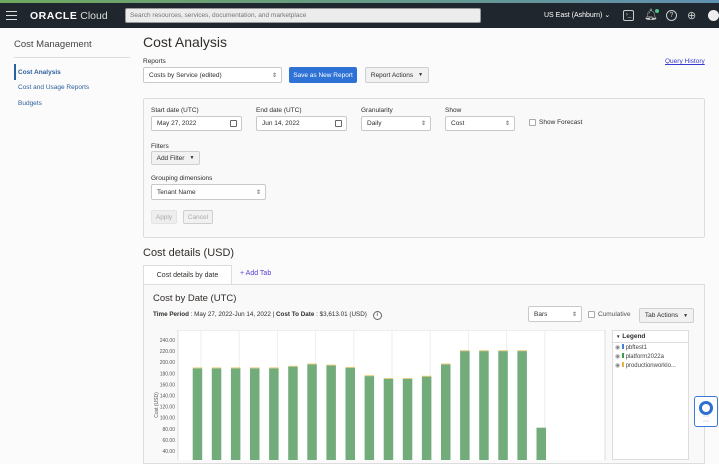 The height and width of the screenshot is (464, 719). I want to click on legend-item: ◉ pbftest1, so click(650, 347).